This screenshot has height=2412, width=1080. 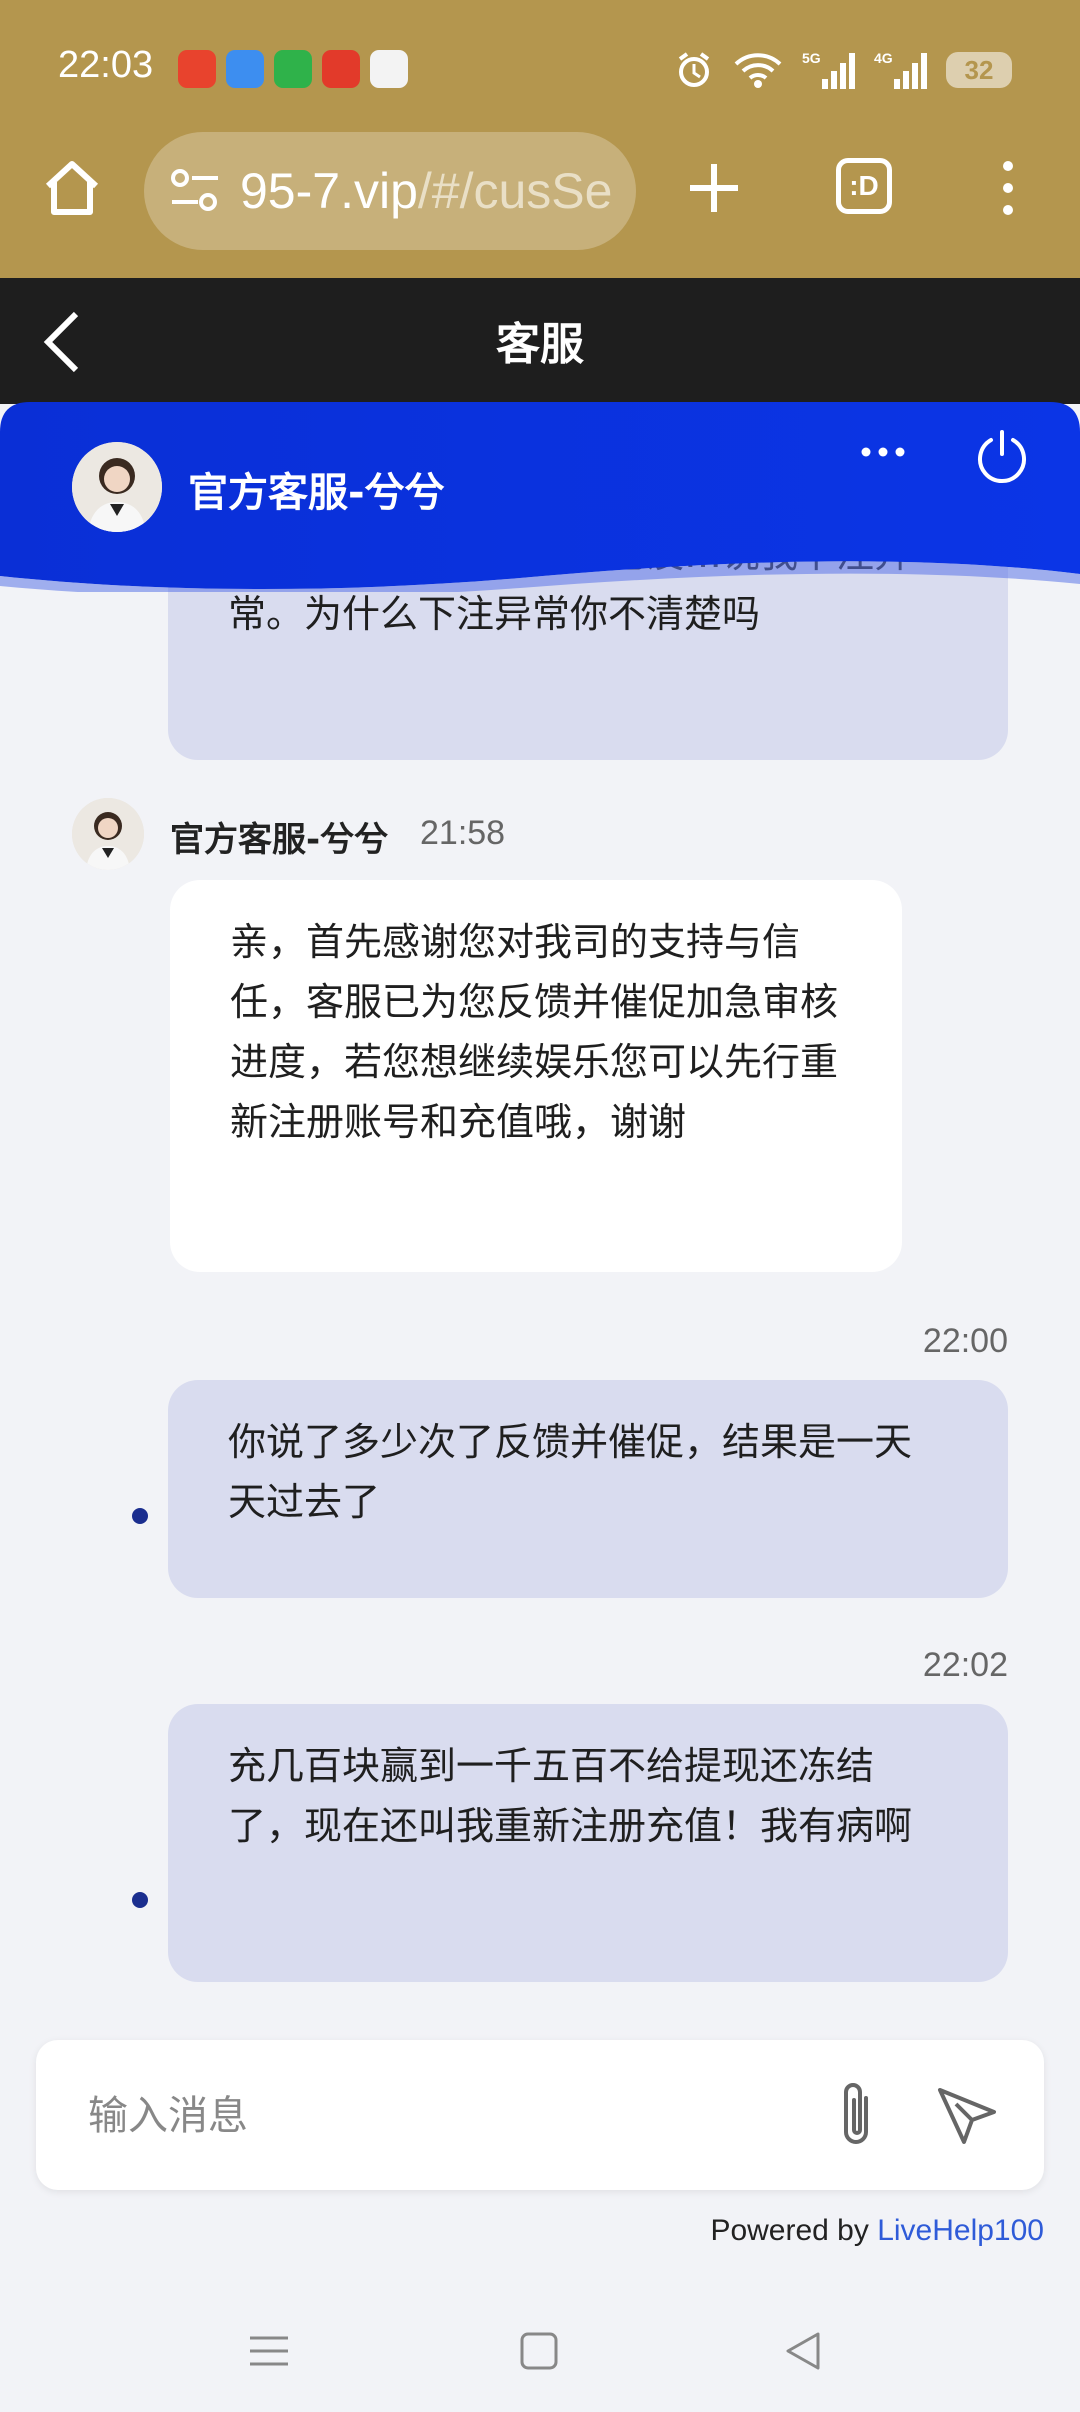 I want to click on status-bar: 22:03 5G 4G 32, so click(x=540, y=69).